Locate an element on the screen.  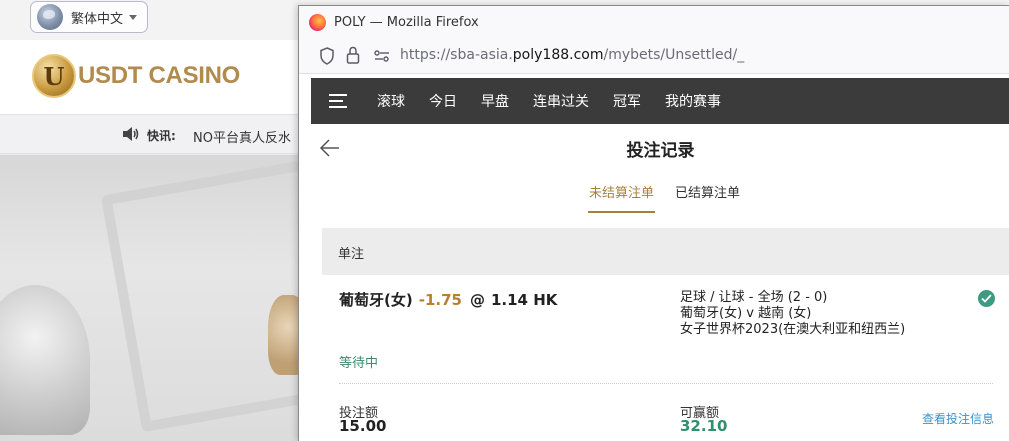
tab-settled: 已结算注单 is located at coordinates (707, 196).